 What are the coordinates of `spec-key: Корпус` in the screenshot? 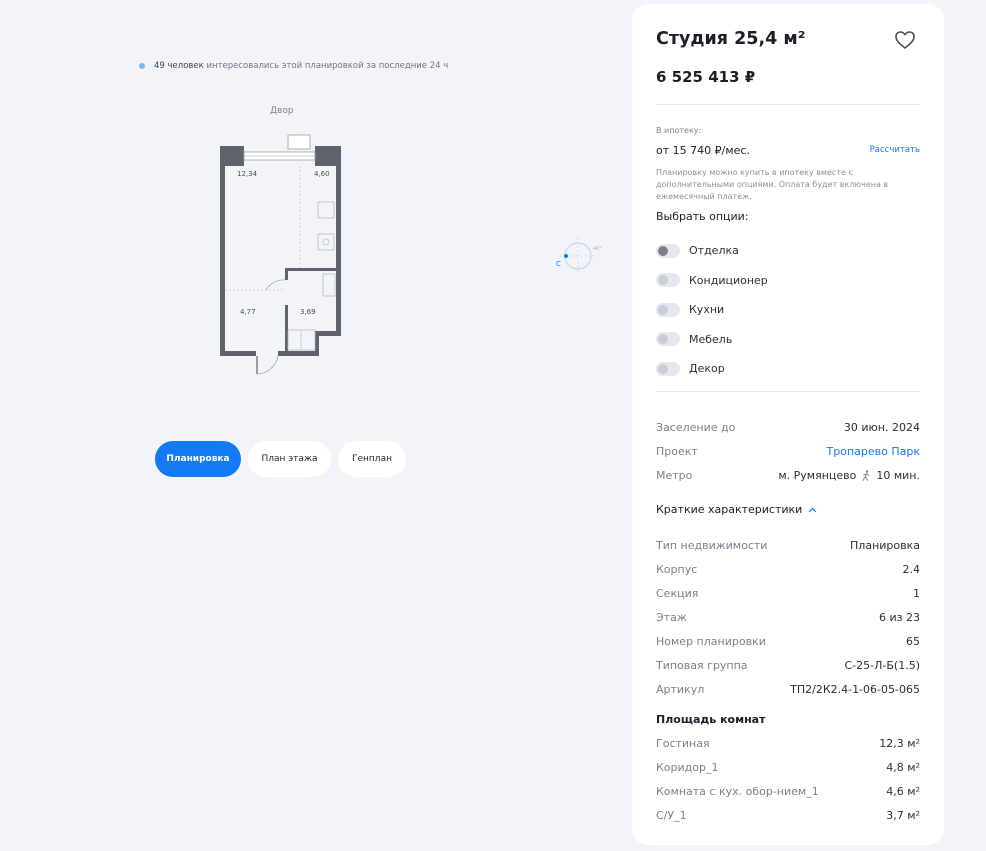 It's located at (677, 569).